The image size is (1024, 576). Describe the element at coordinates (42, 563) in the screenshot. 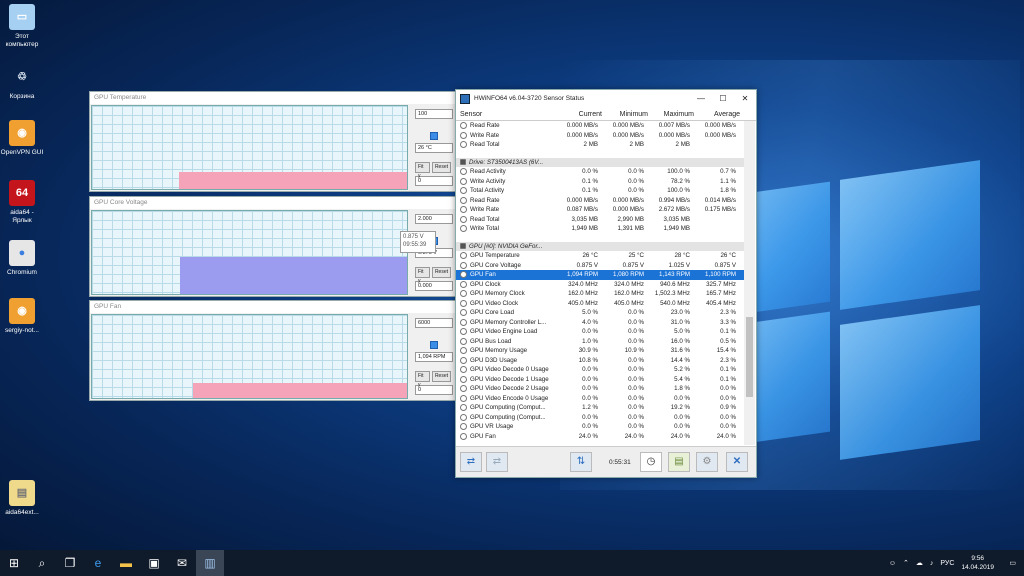

I see `search-icon: ⌕` at that location.